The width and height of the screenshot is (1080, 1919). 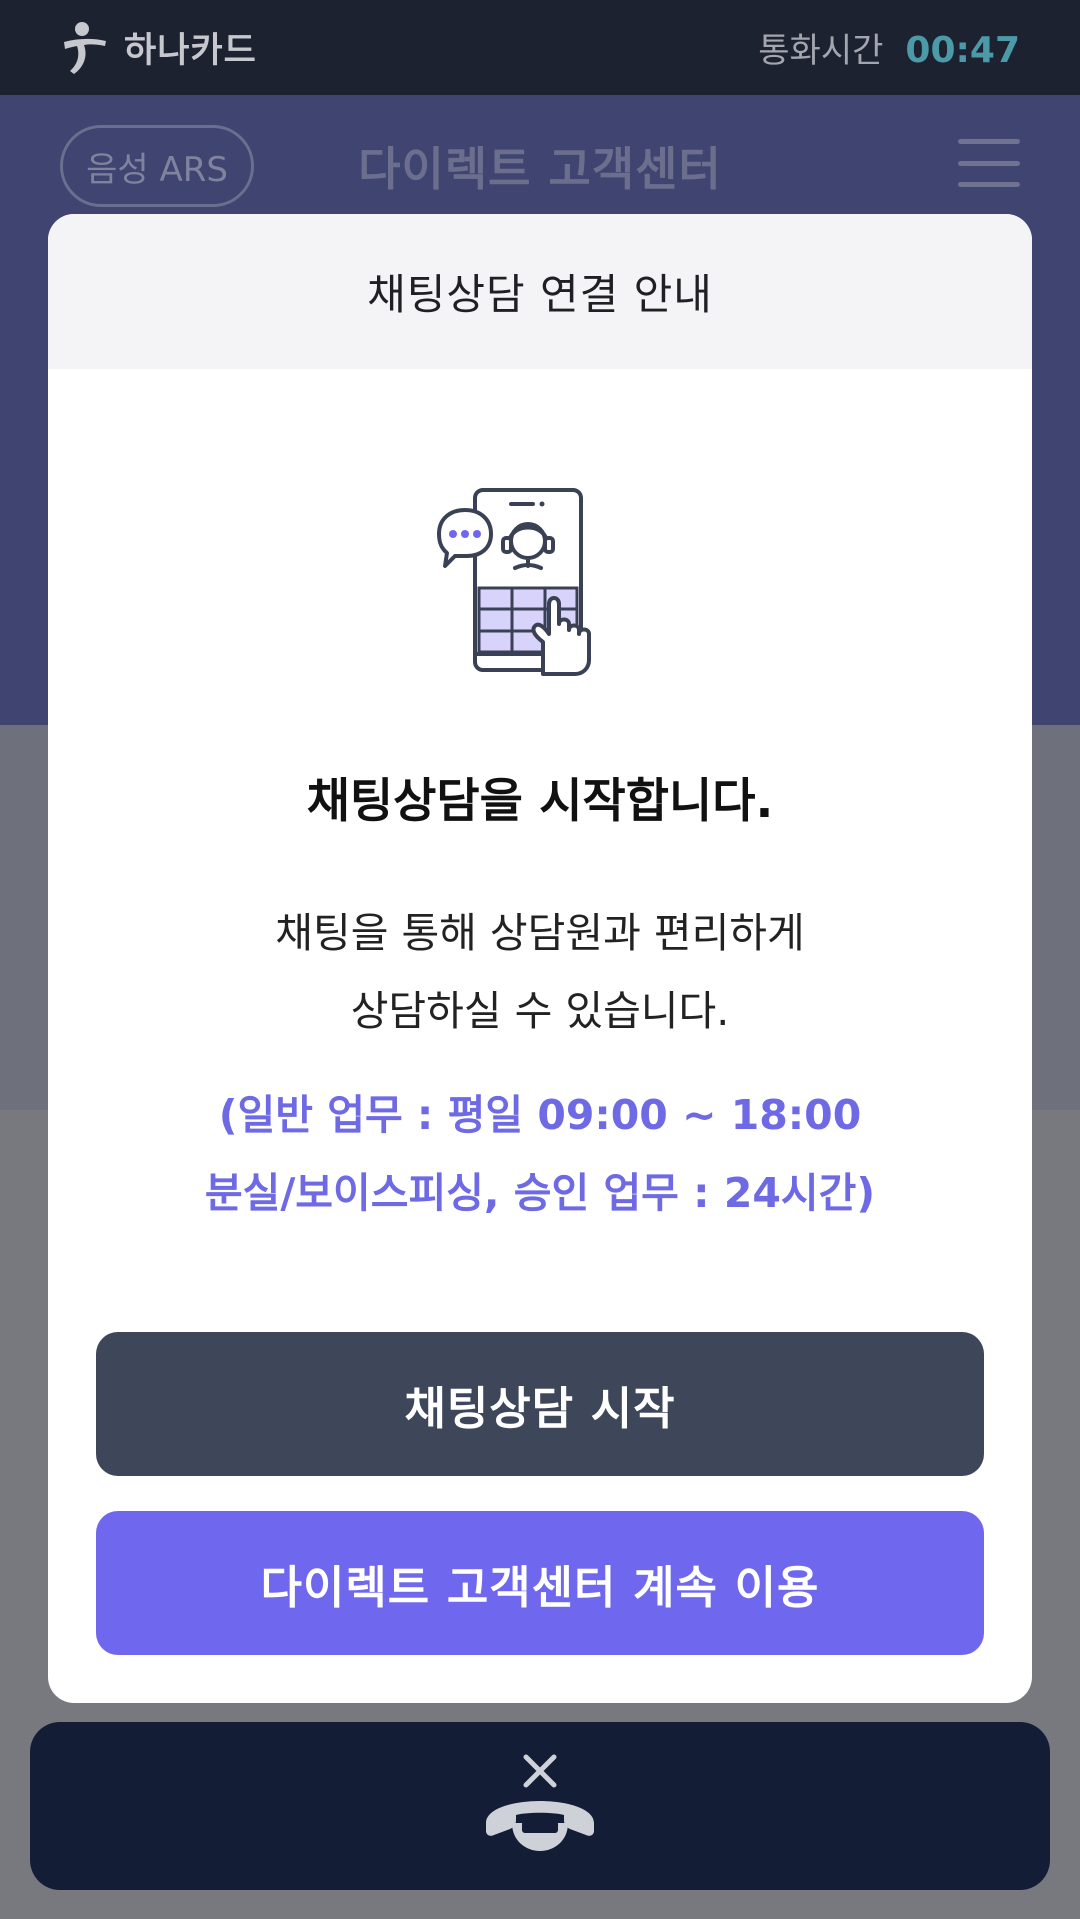 I want to click on call-time-label: 통화시간, so click(x=821, y=51).